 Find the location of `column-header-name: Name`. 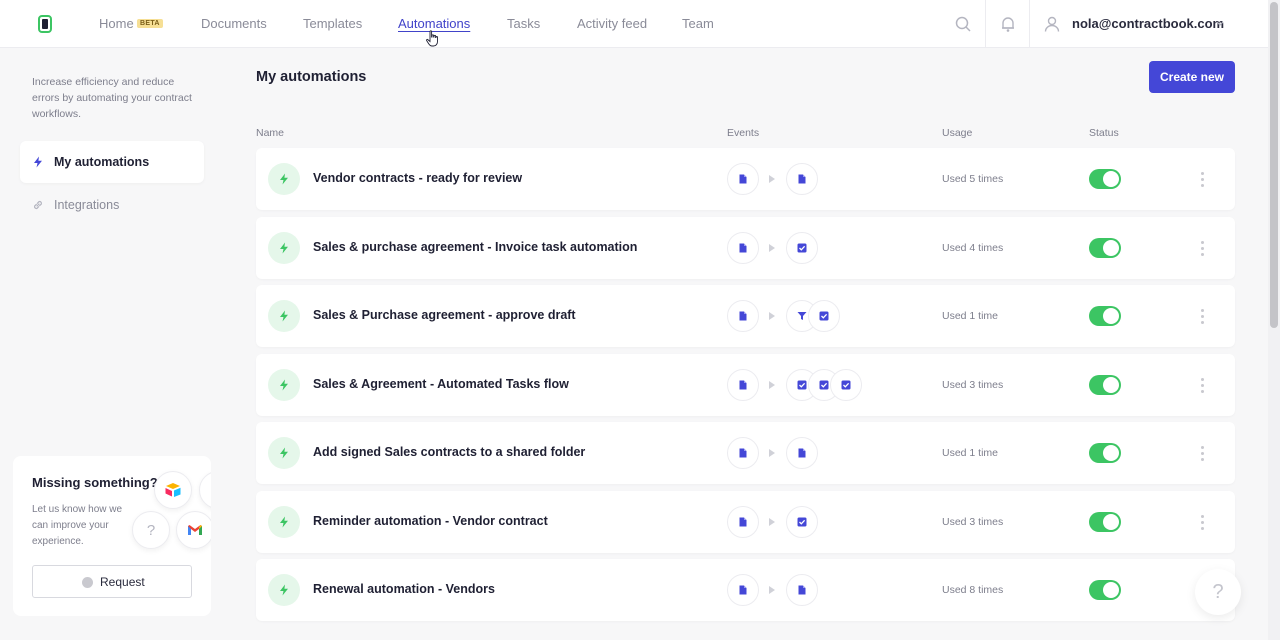

column-header-name: Name is located at coordinates (270, 133).